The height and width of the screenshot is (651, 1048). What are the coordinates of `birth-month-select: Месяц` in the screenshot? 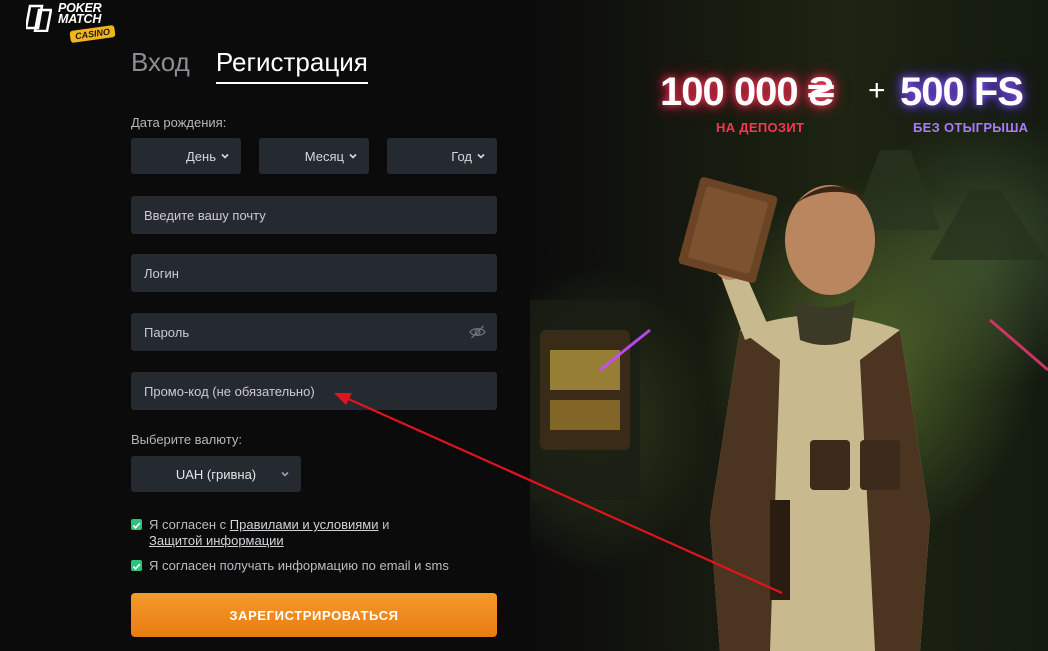 It's located at (314, 156).